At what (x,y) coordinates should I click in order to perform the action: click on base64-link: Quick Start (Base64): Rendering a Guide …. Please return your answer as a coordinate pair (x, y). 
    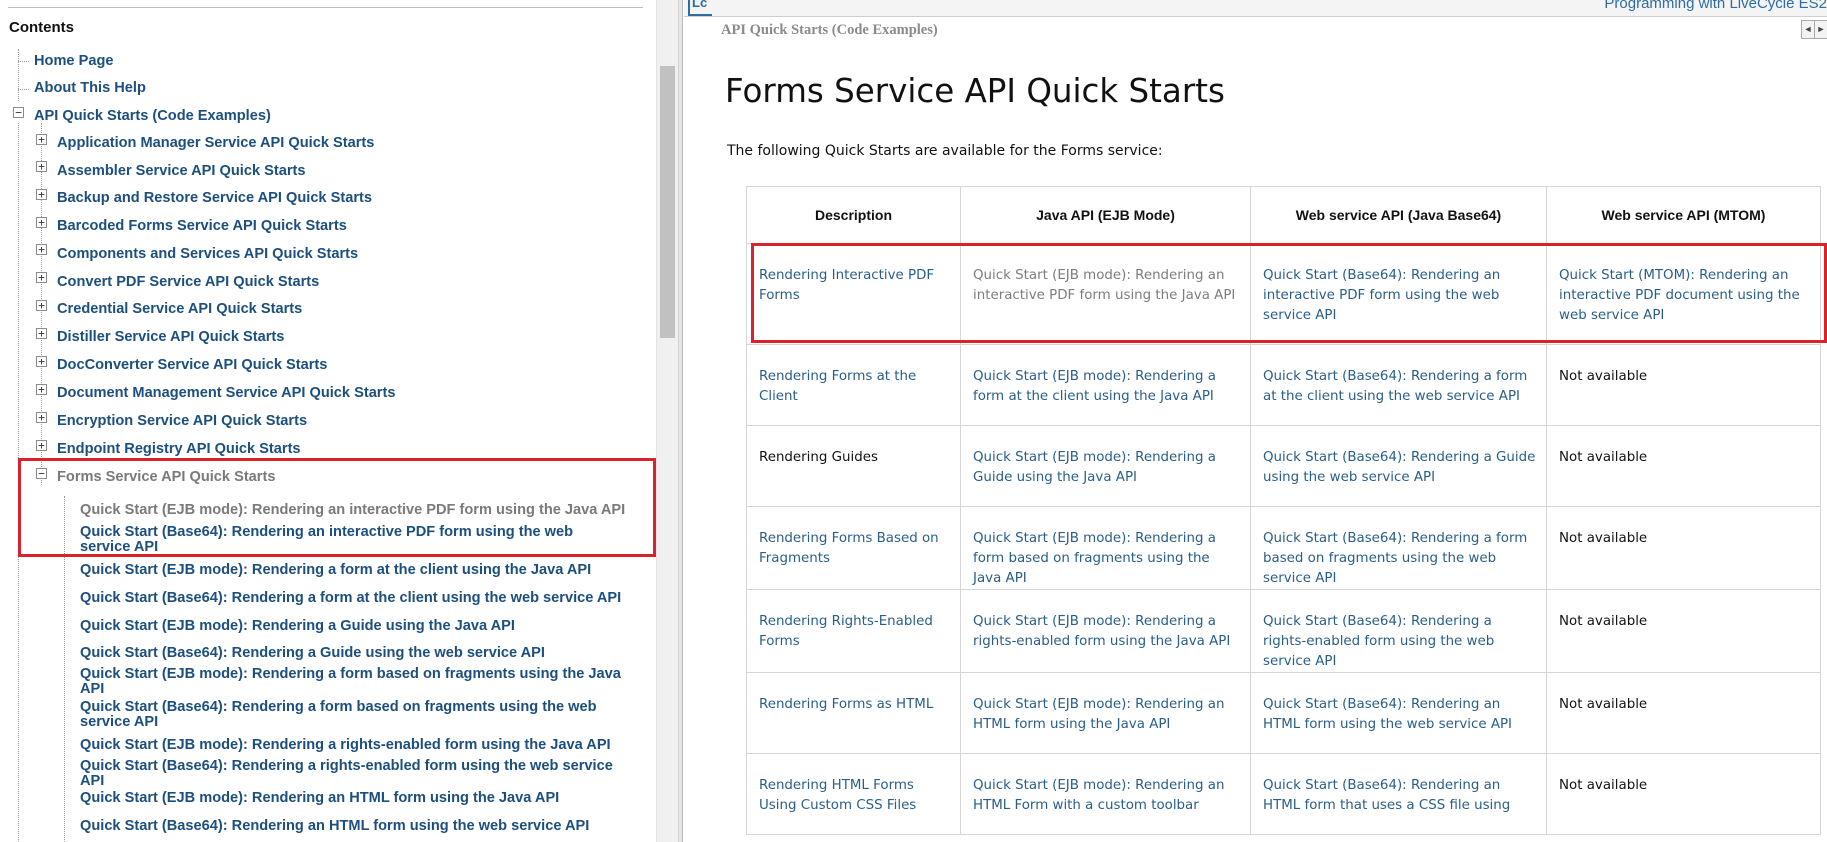
    Looking at the image, I should click on (1399, 467).